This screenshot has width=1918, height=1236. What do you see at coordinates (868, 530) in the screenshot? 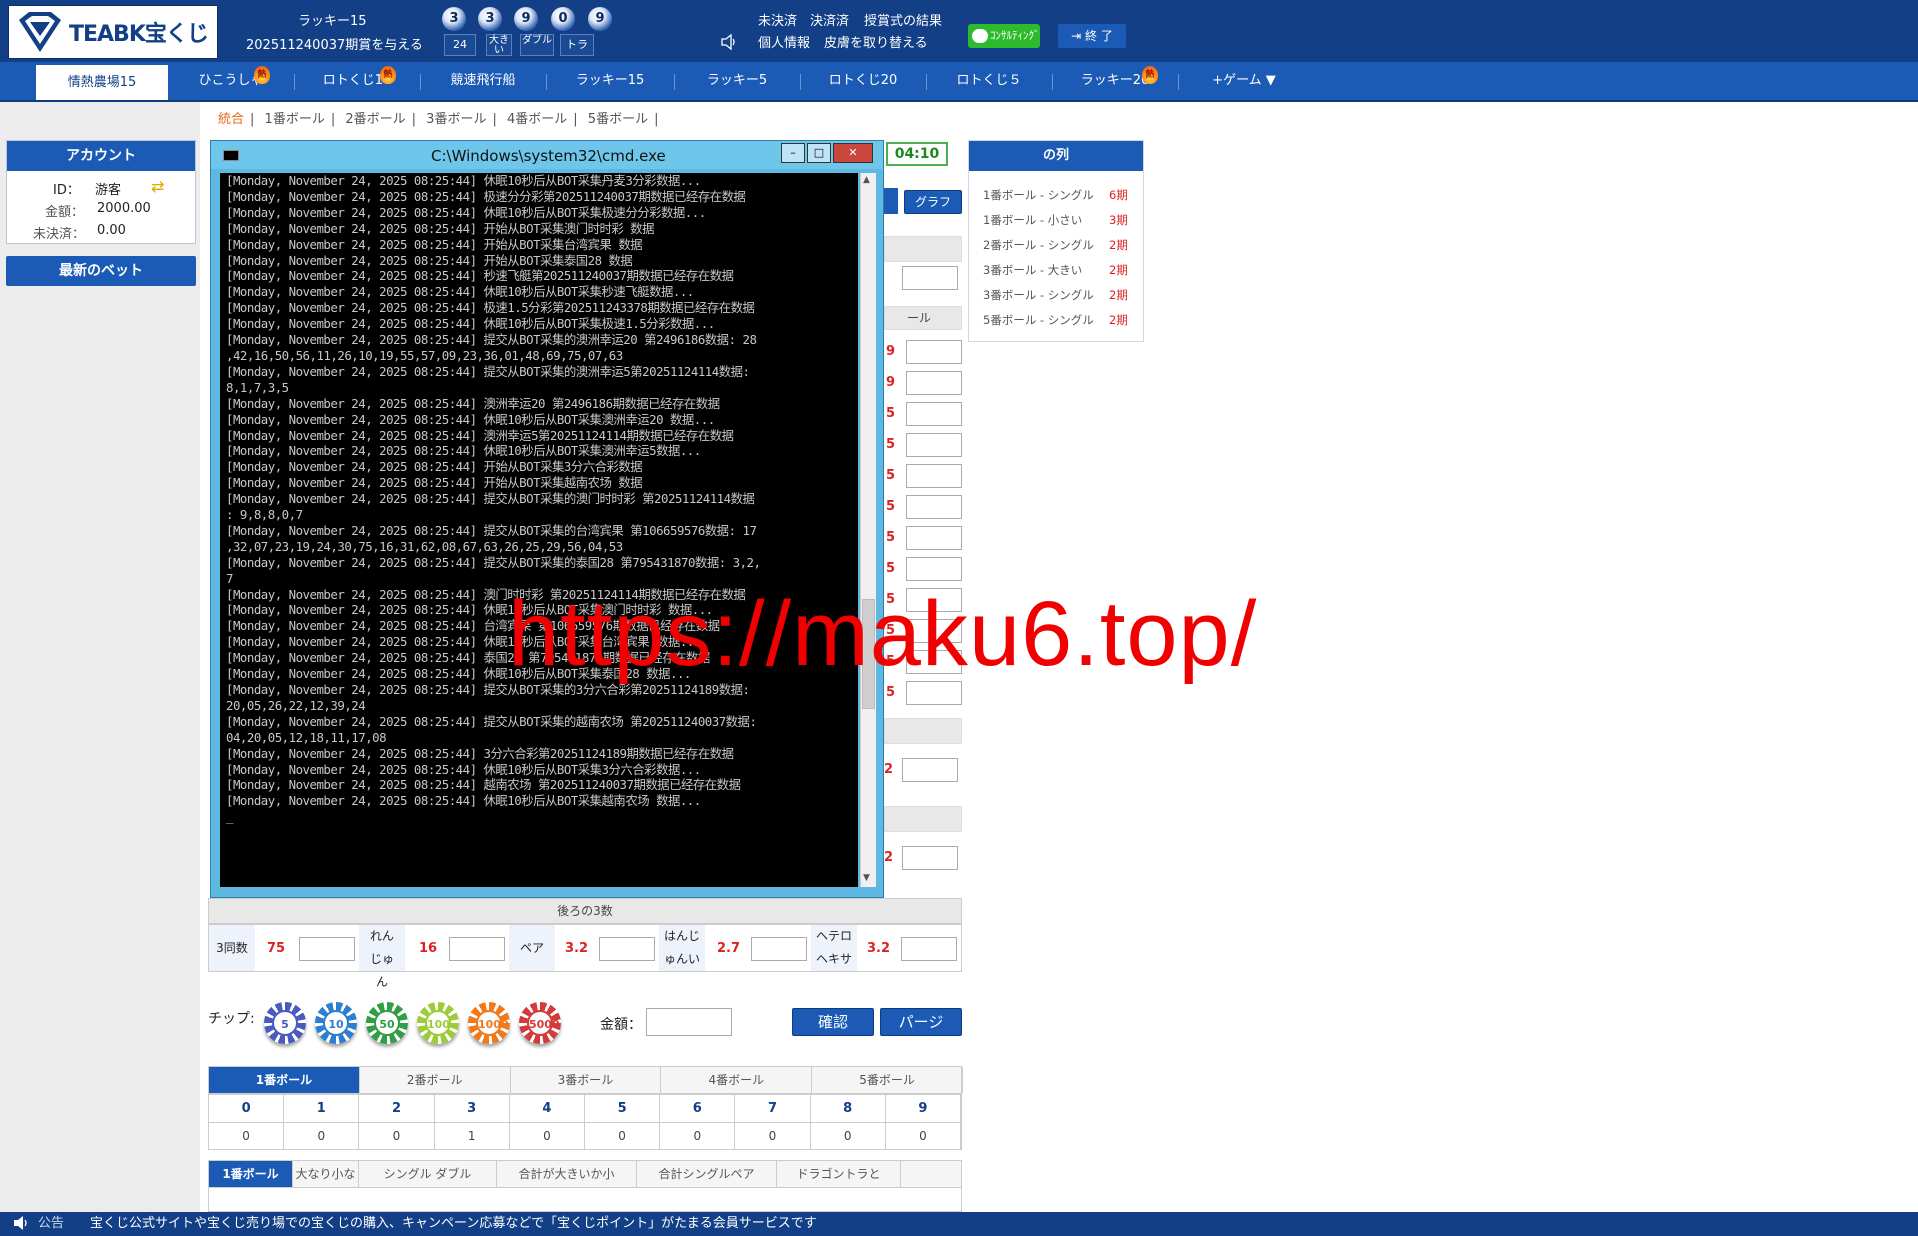
I see `console-scrollbar: ▲ ▼` at bounding box center [868, 530].